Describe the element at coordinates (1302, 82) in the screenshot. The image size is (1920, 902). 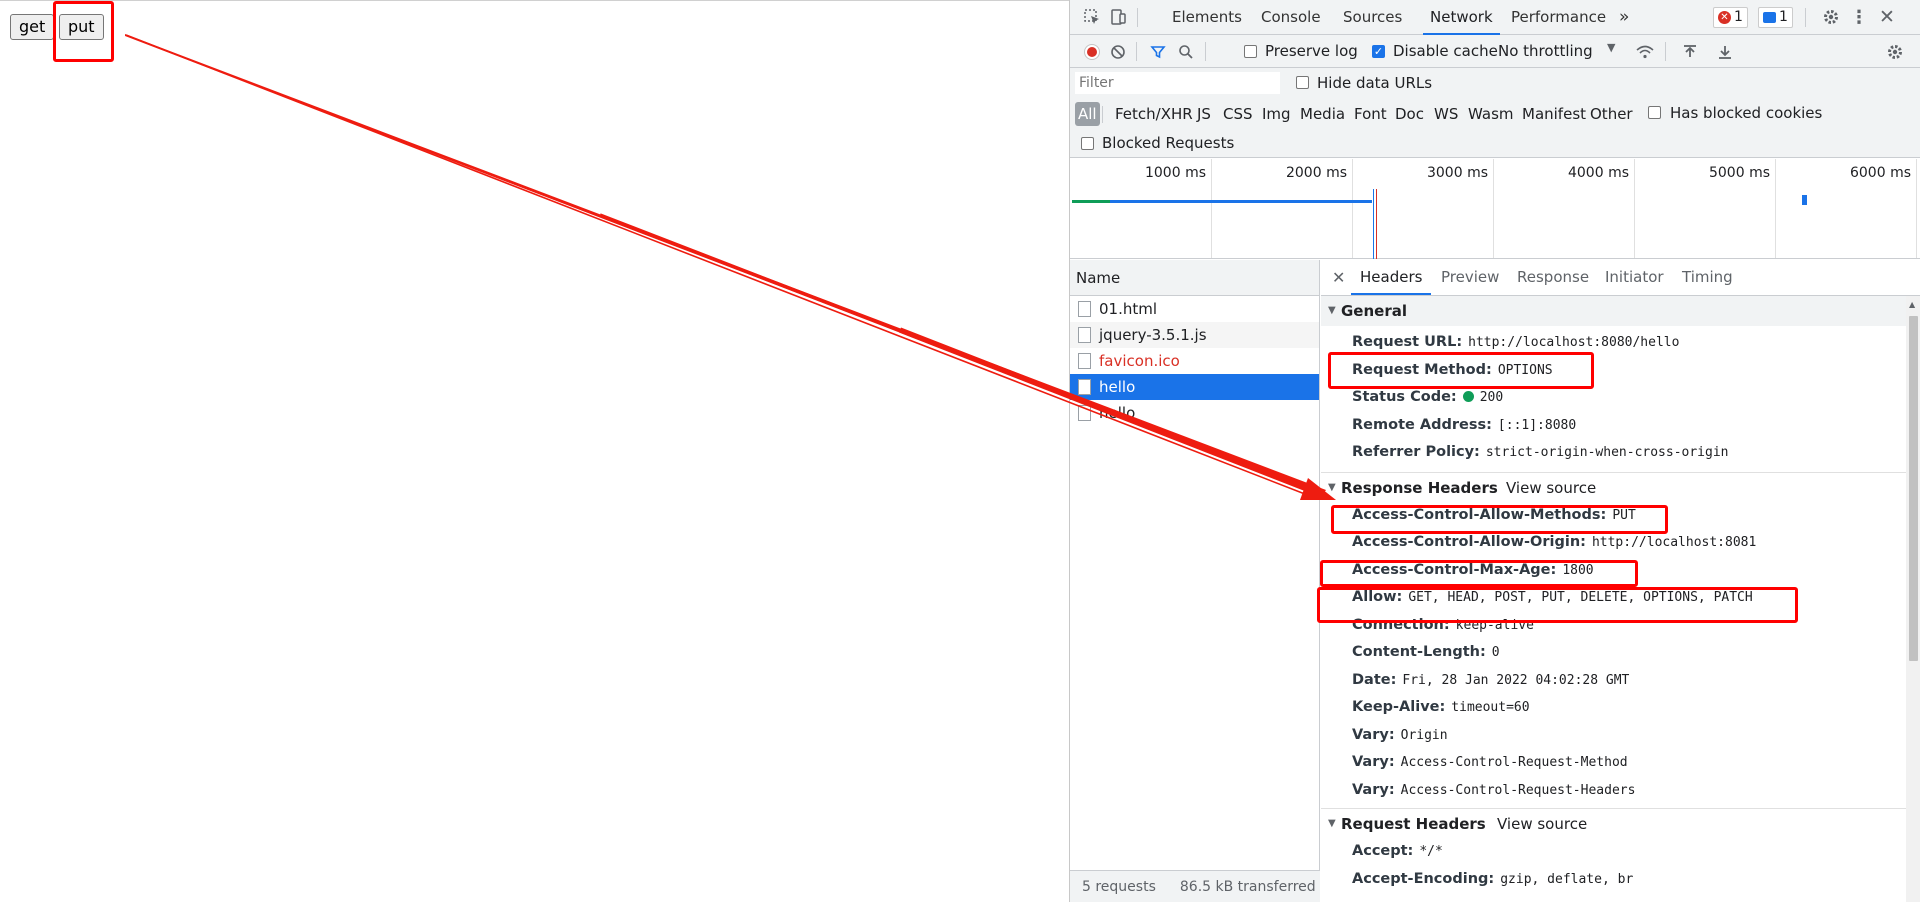
I see `hide-data-urls-checkbox` at that location.